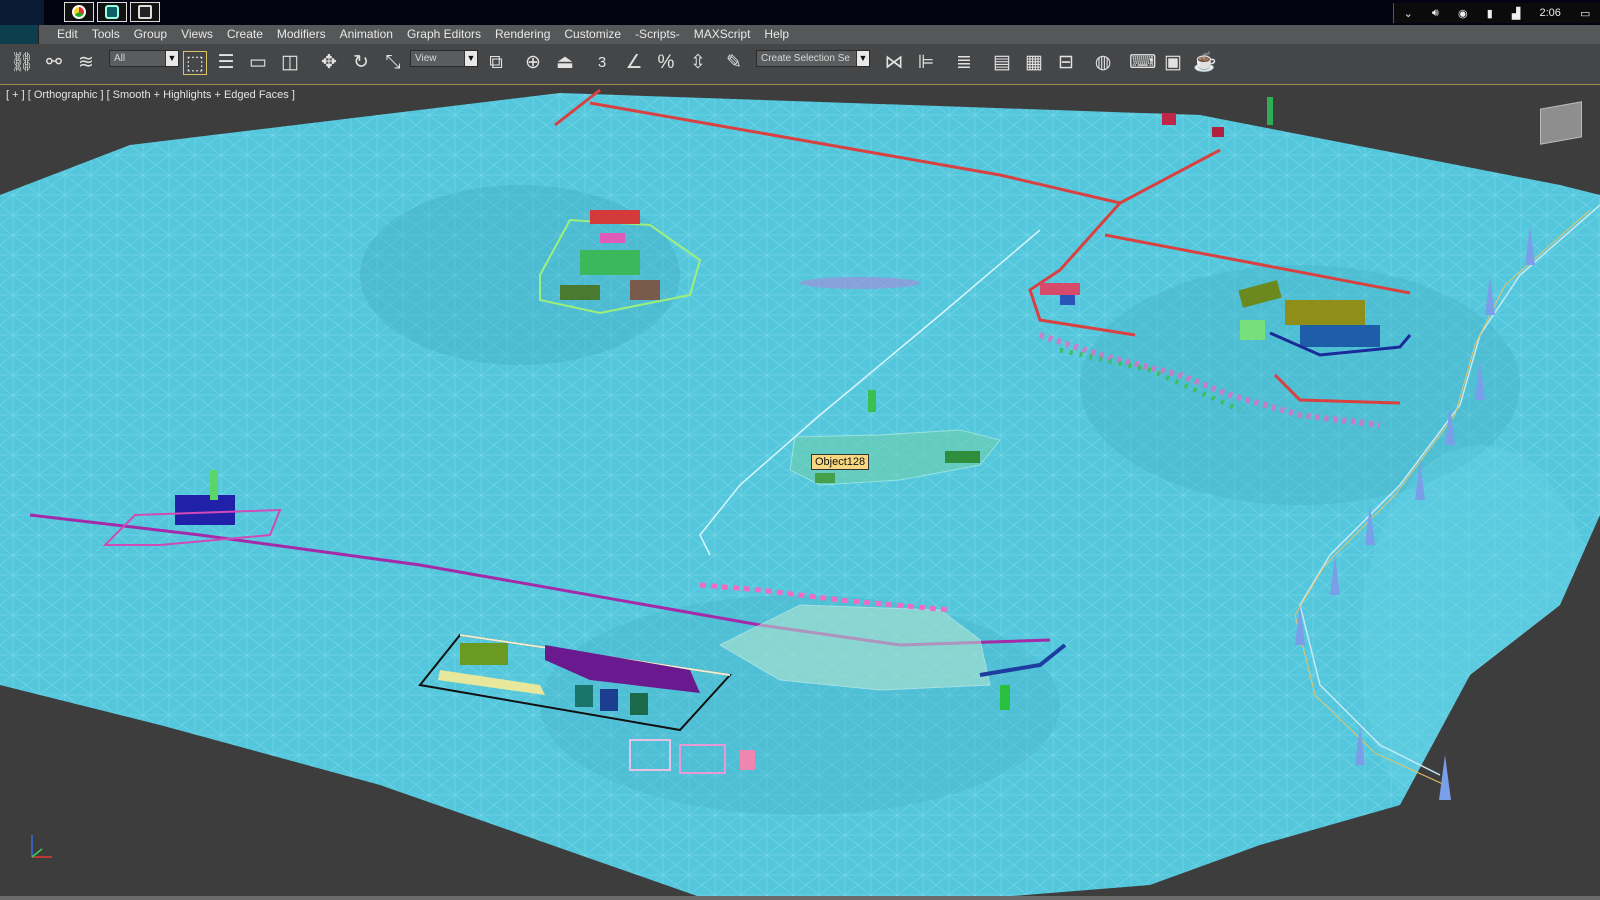 This screenshot has height=900, width=1600. What do you see at coordinates (860, 283) in the screenshot?
I see `purple-patch` at bounding box center [860, 283].